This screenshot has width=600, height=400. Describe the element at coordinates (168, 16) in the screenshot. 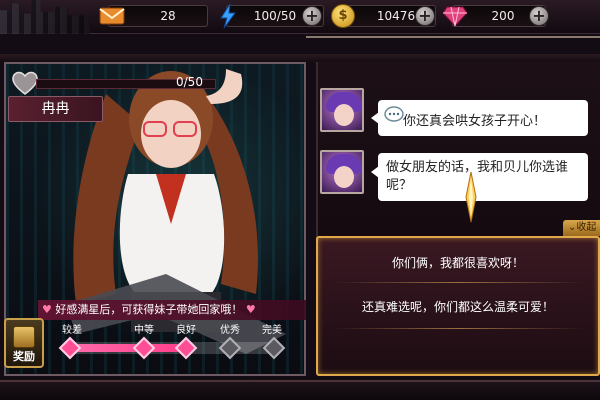

I see `mail-count: 28` at that location.